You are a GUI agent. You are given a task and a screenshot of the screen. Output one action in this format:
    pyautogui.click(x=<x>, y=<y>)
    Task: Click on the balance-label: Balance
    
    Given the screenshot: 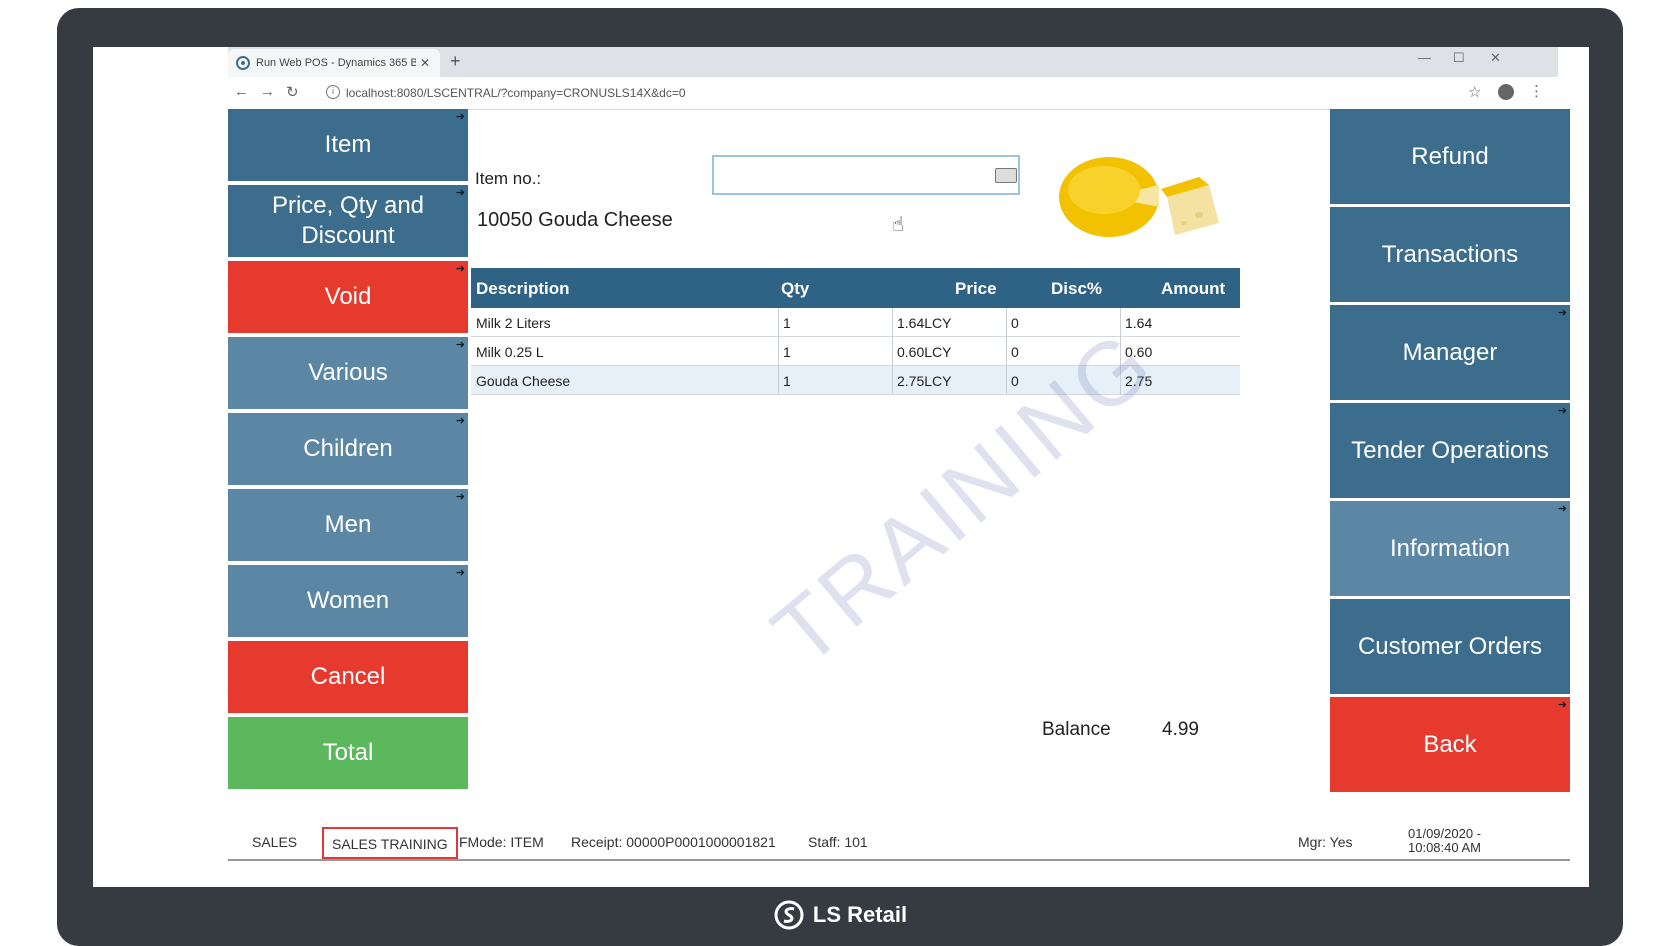 What is the action you would take?
    pyautogui.click(x=1076, y=729)
    